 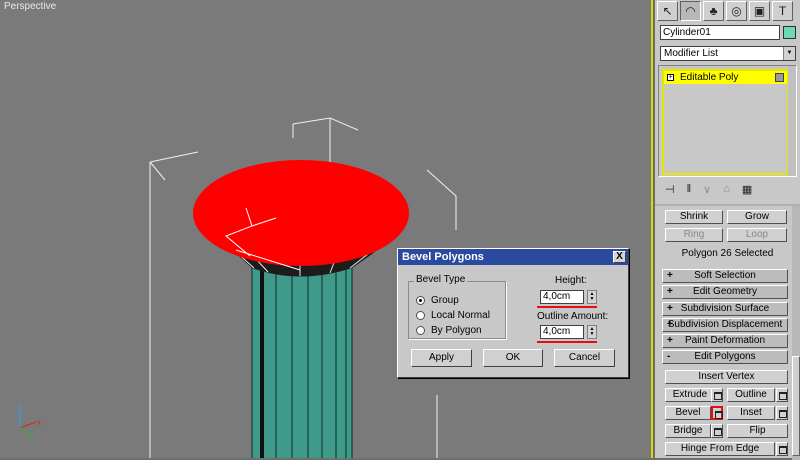 What do you see at coordinates (443, 257) in the screenshot?
I see `dialog-title: Bevel Polygons` at bounding box center [443, 257].